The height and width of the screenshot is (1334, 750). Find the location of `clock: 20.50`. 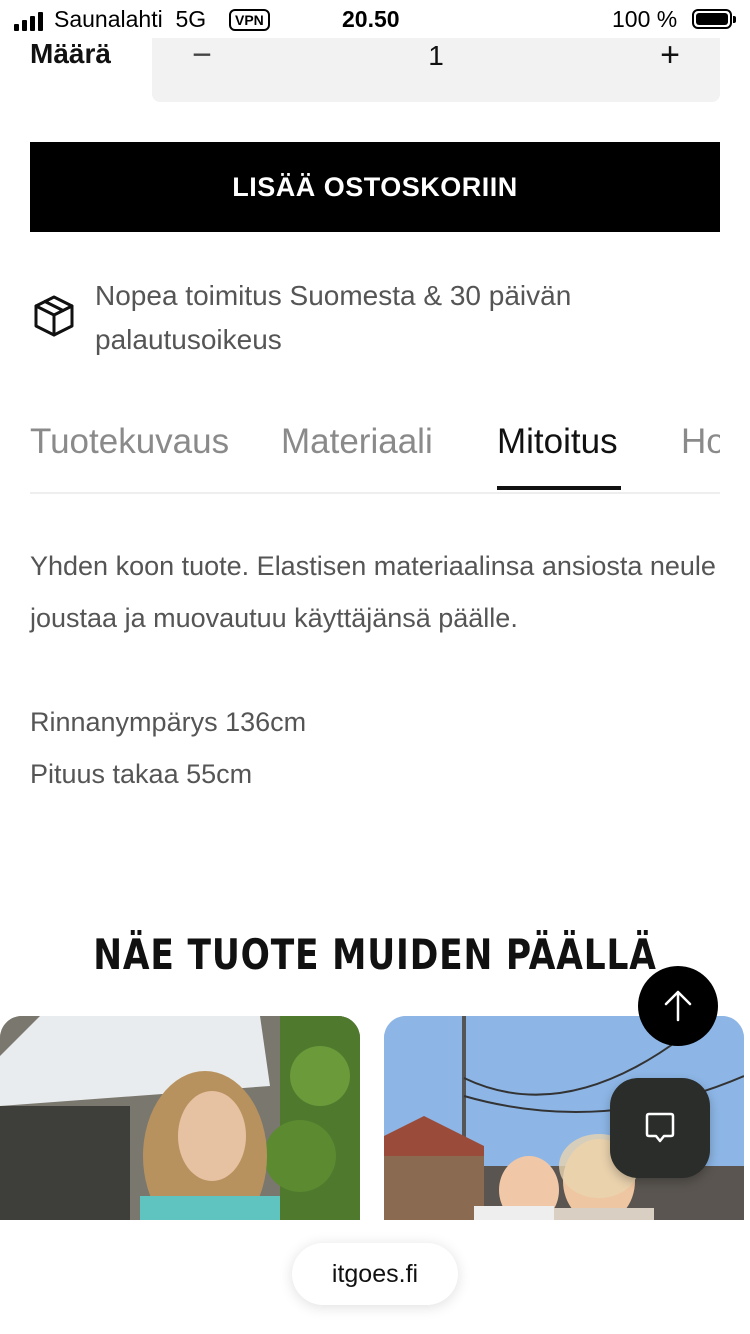

clock: 20.50 is located at coordinates (371, 19).